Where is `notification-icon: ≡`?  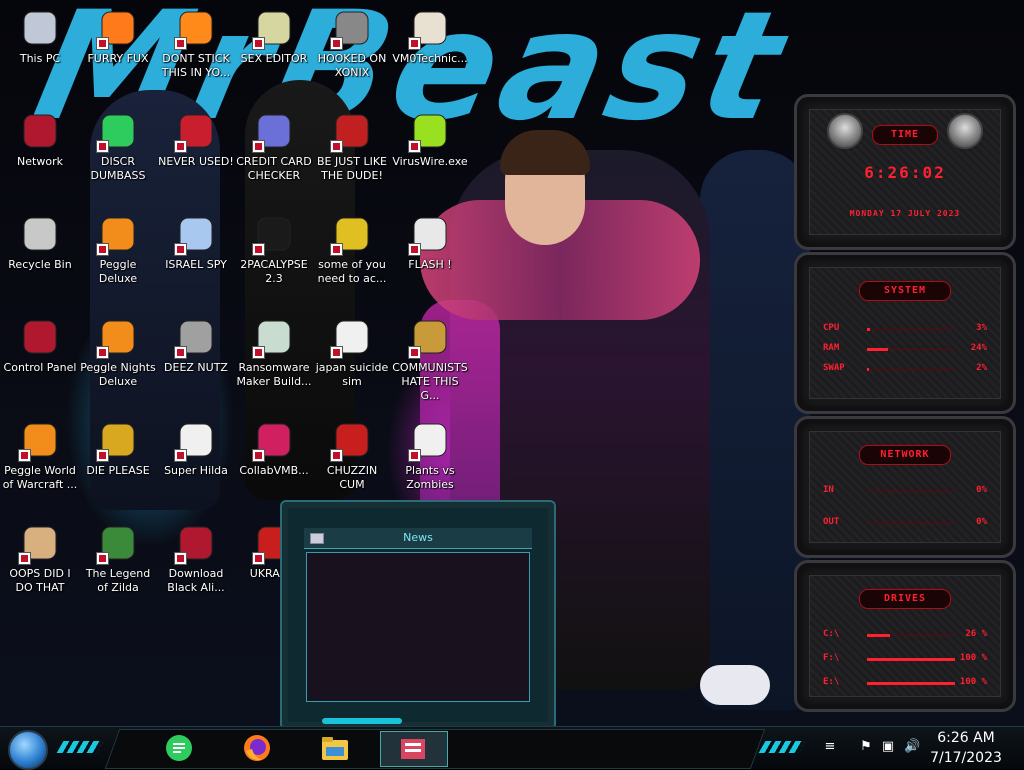
notification-icon: ≡ is located at coordinates (830, 747).